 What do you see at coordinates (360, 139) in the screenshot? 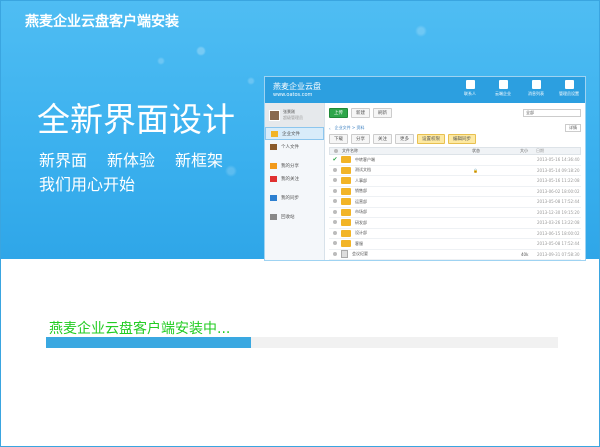
I see `action-button: 分享` at bounding box center [360, 139].